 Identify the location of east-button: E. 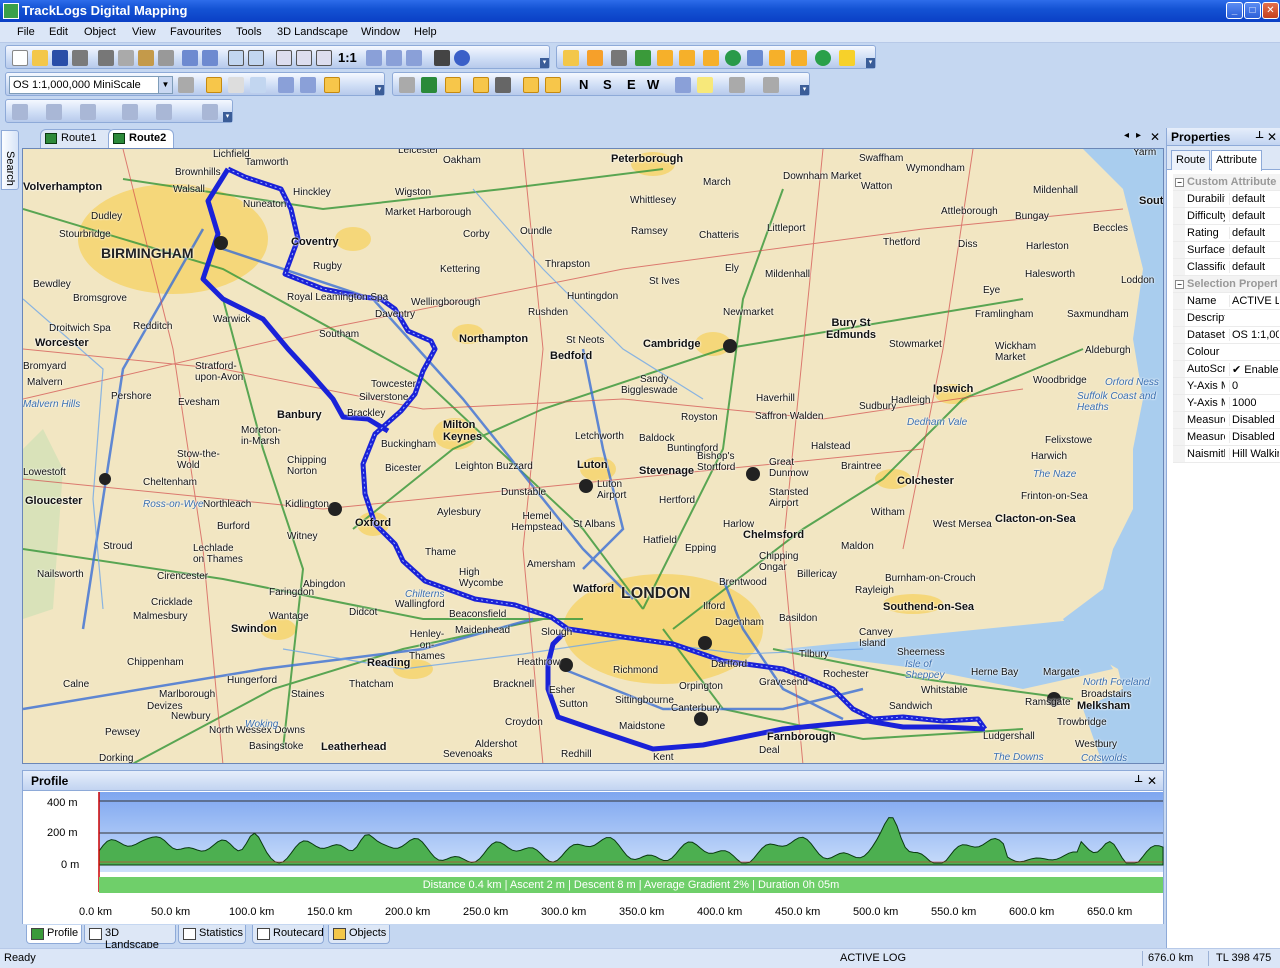
(631, 84).